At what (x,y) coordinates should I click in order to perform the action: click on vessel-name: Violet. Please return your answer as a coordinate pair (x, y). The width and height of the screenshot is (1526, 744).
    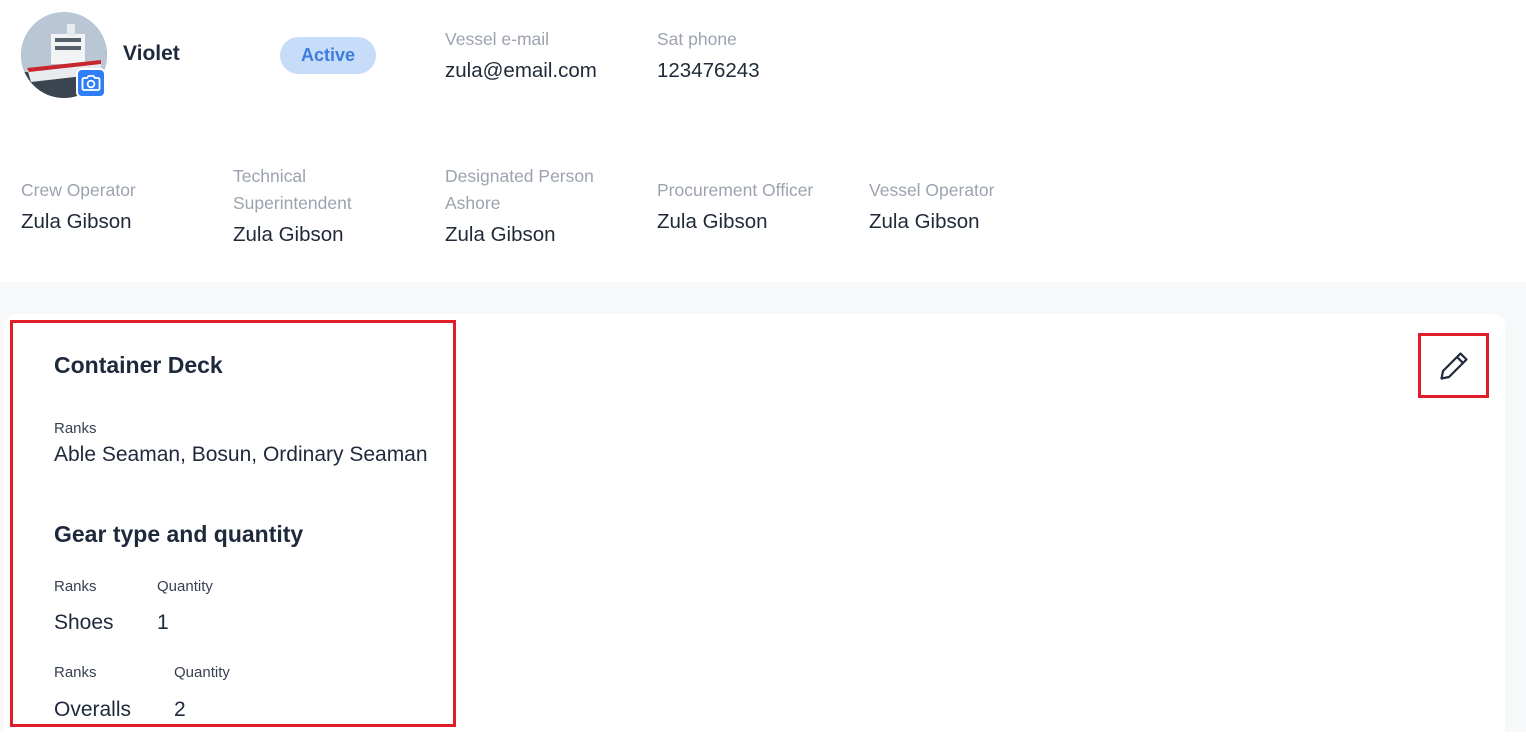
    Looking at the image, I should click on (151, 53).